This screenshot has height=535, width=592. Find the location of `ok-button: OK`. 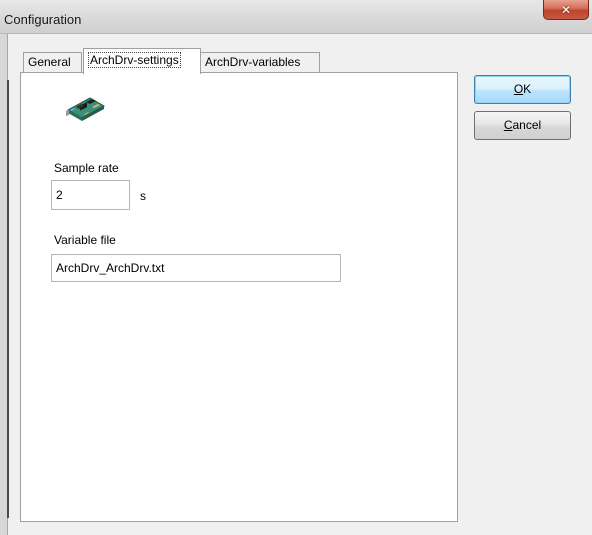

ok-button: OK is located at coordinates (522, 89).